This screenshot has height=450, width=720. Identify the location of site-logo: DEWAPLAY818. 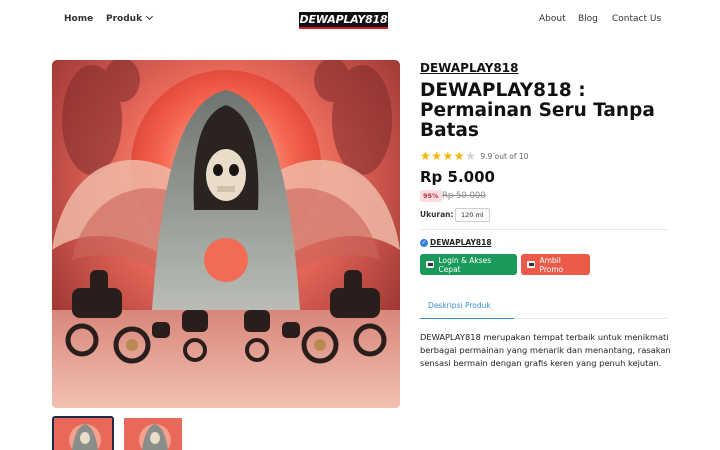
(343, 20).